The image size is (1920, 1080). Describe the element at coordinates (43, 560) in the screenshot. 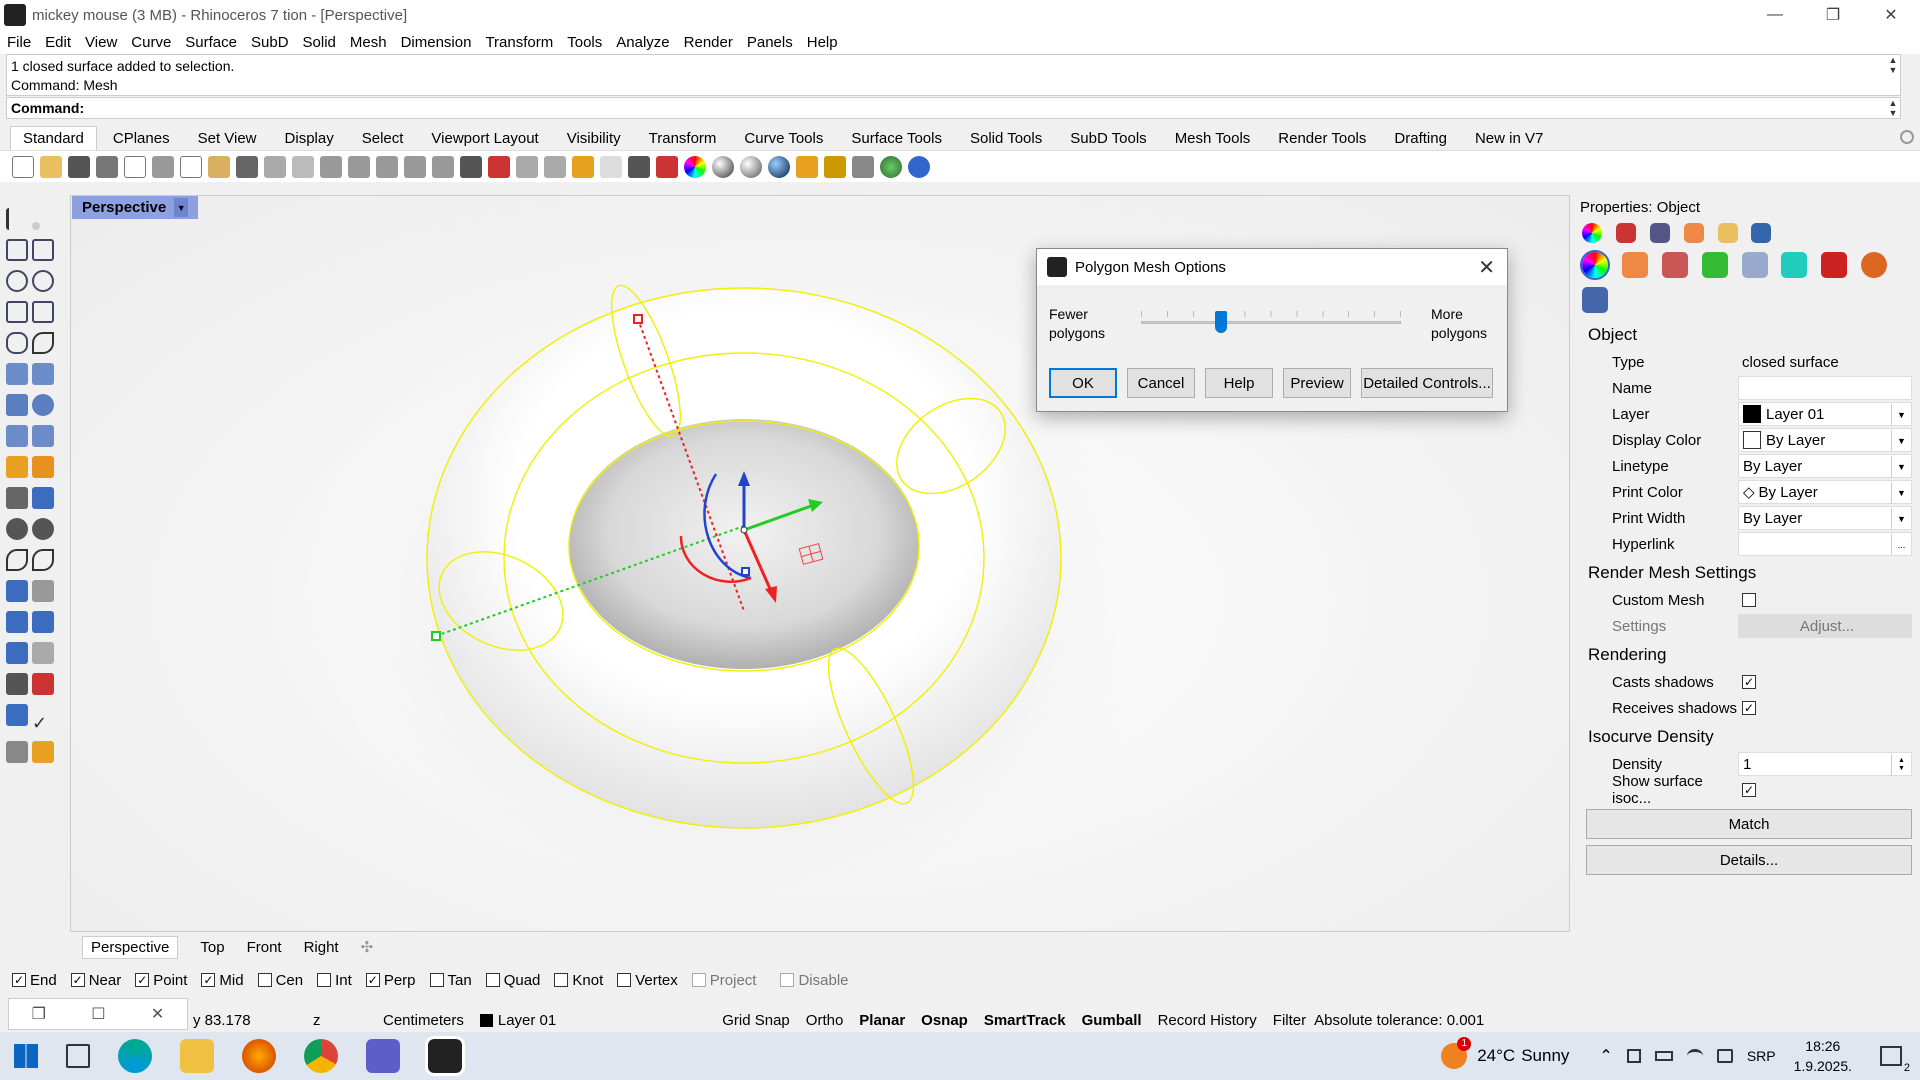

I see `offset-icon` at that location.